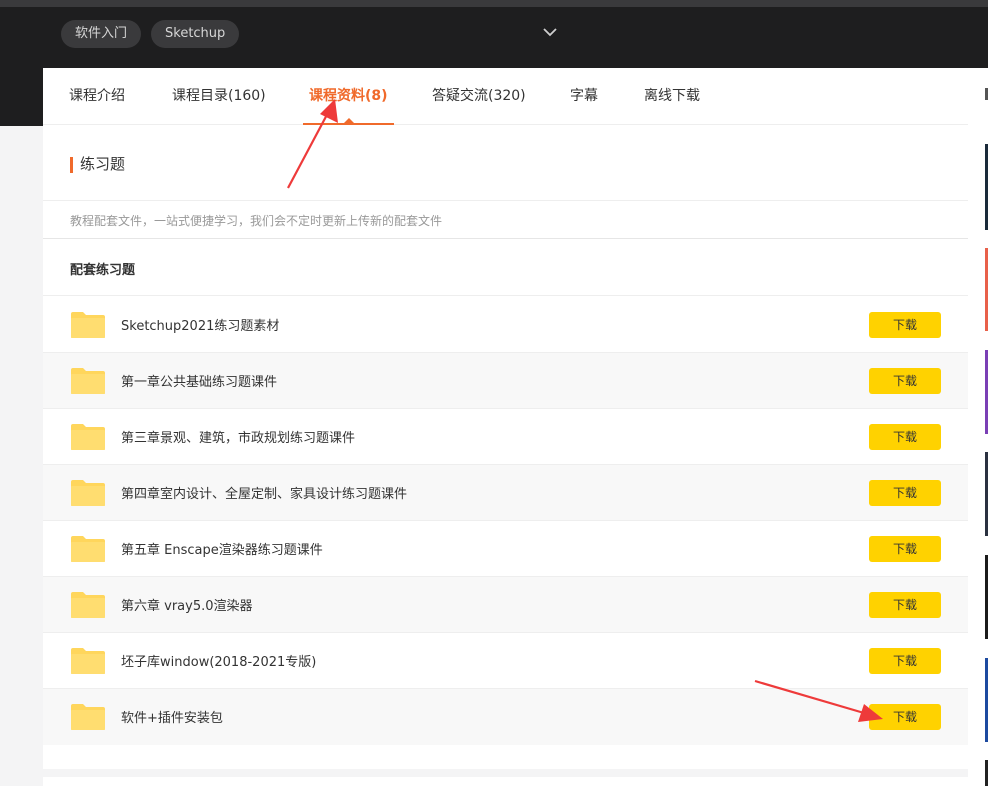 The width and height of the screenshot is (988, 786). I want to click on section-header: 练习题, so click(505, 163).